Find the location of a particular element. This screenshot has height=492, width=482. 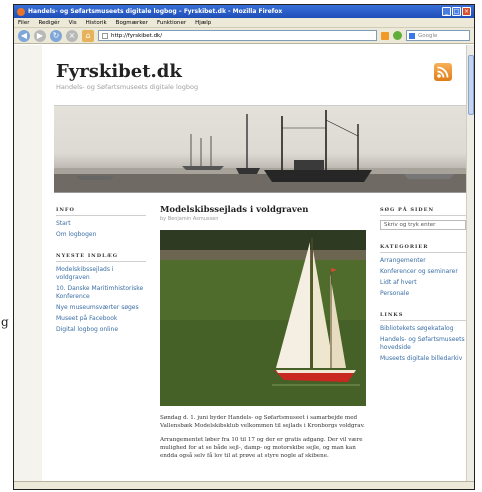

status-bar is located at coordinates (244, 485).